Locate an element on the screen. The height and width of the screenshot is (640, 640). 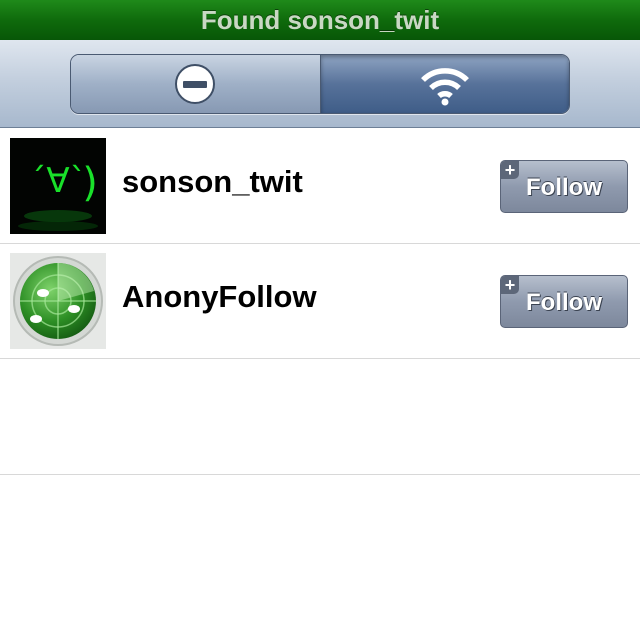
radar-avatar-icon is located at coordinates (58, 301).